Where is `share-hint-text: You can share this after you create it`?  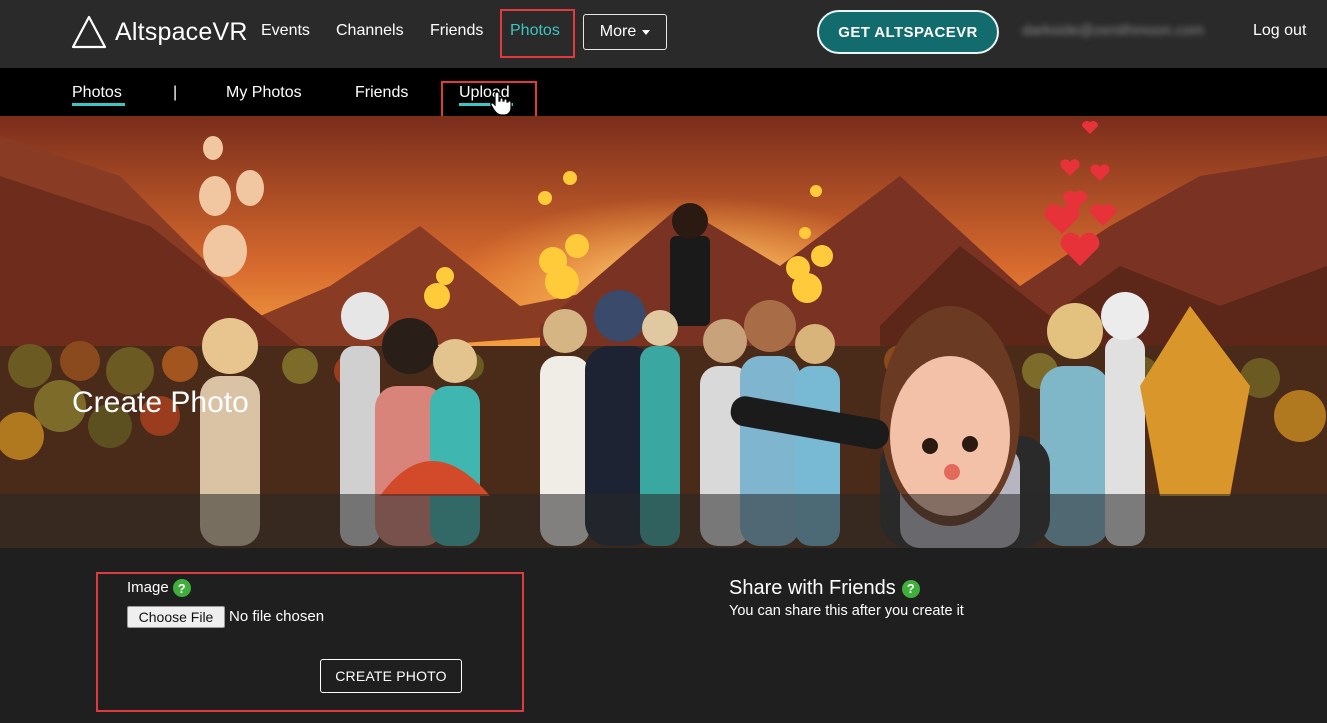 share-hint-text: You can share this after you create it is located at coordinates (846, 611).